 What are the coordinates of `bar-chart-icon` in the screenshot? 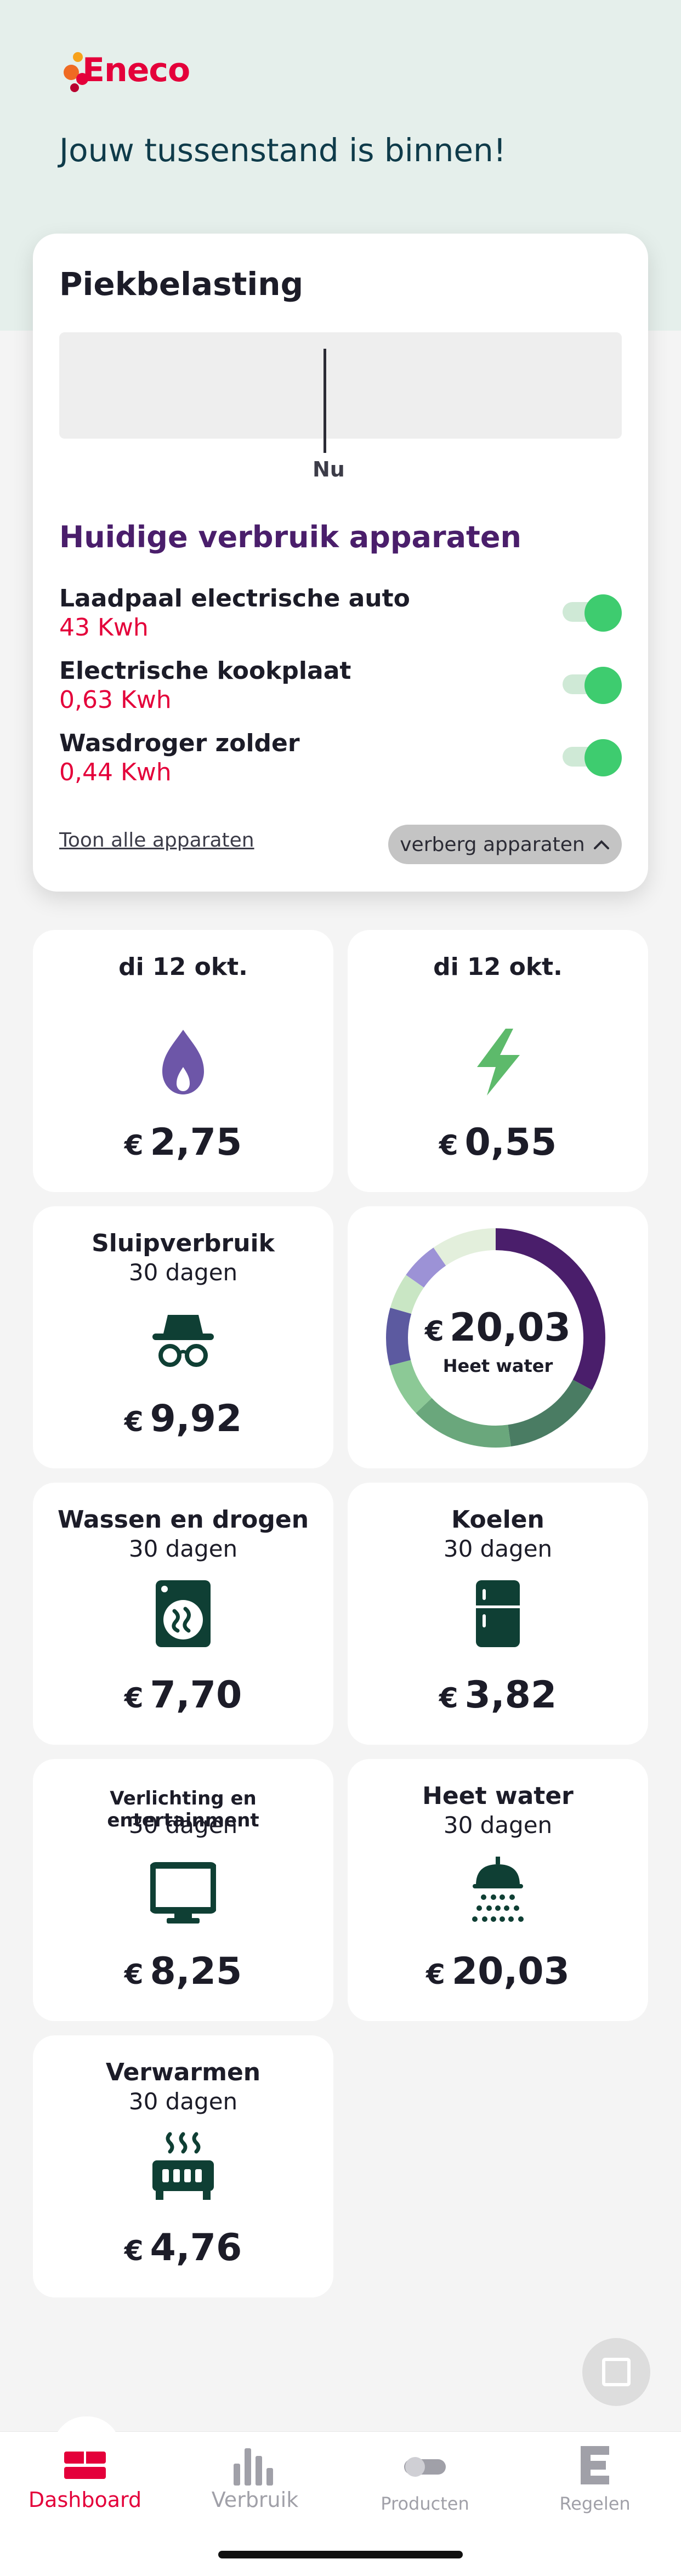 It's located at (253, 2467).